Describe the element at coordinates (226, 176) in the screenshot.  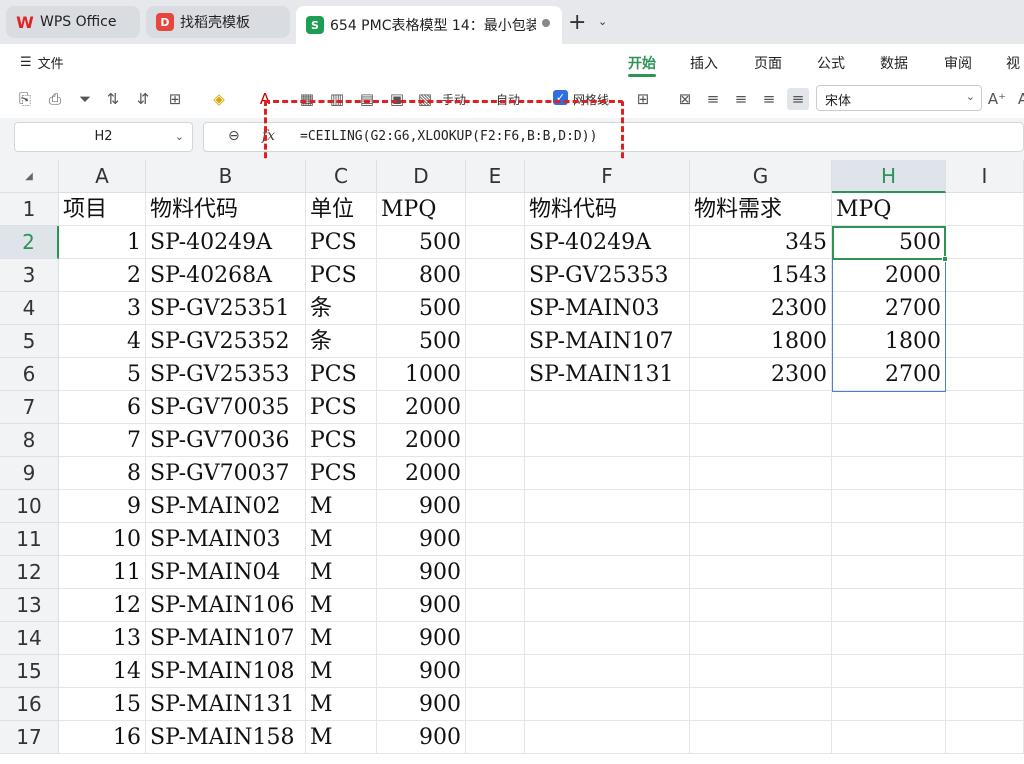
I see `column-header-b: B` at that location.